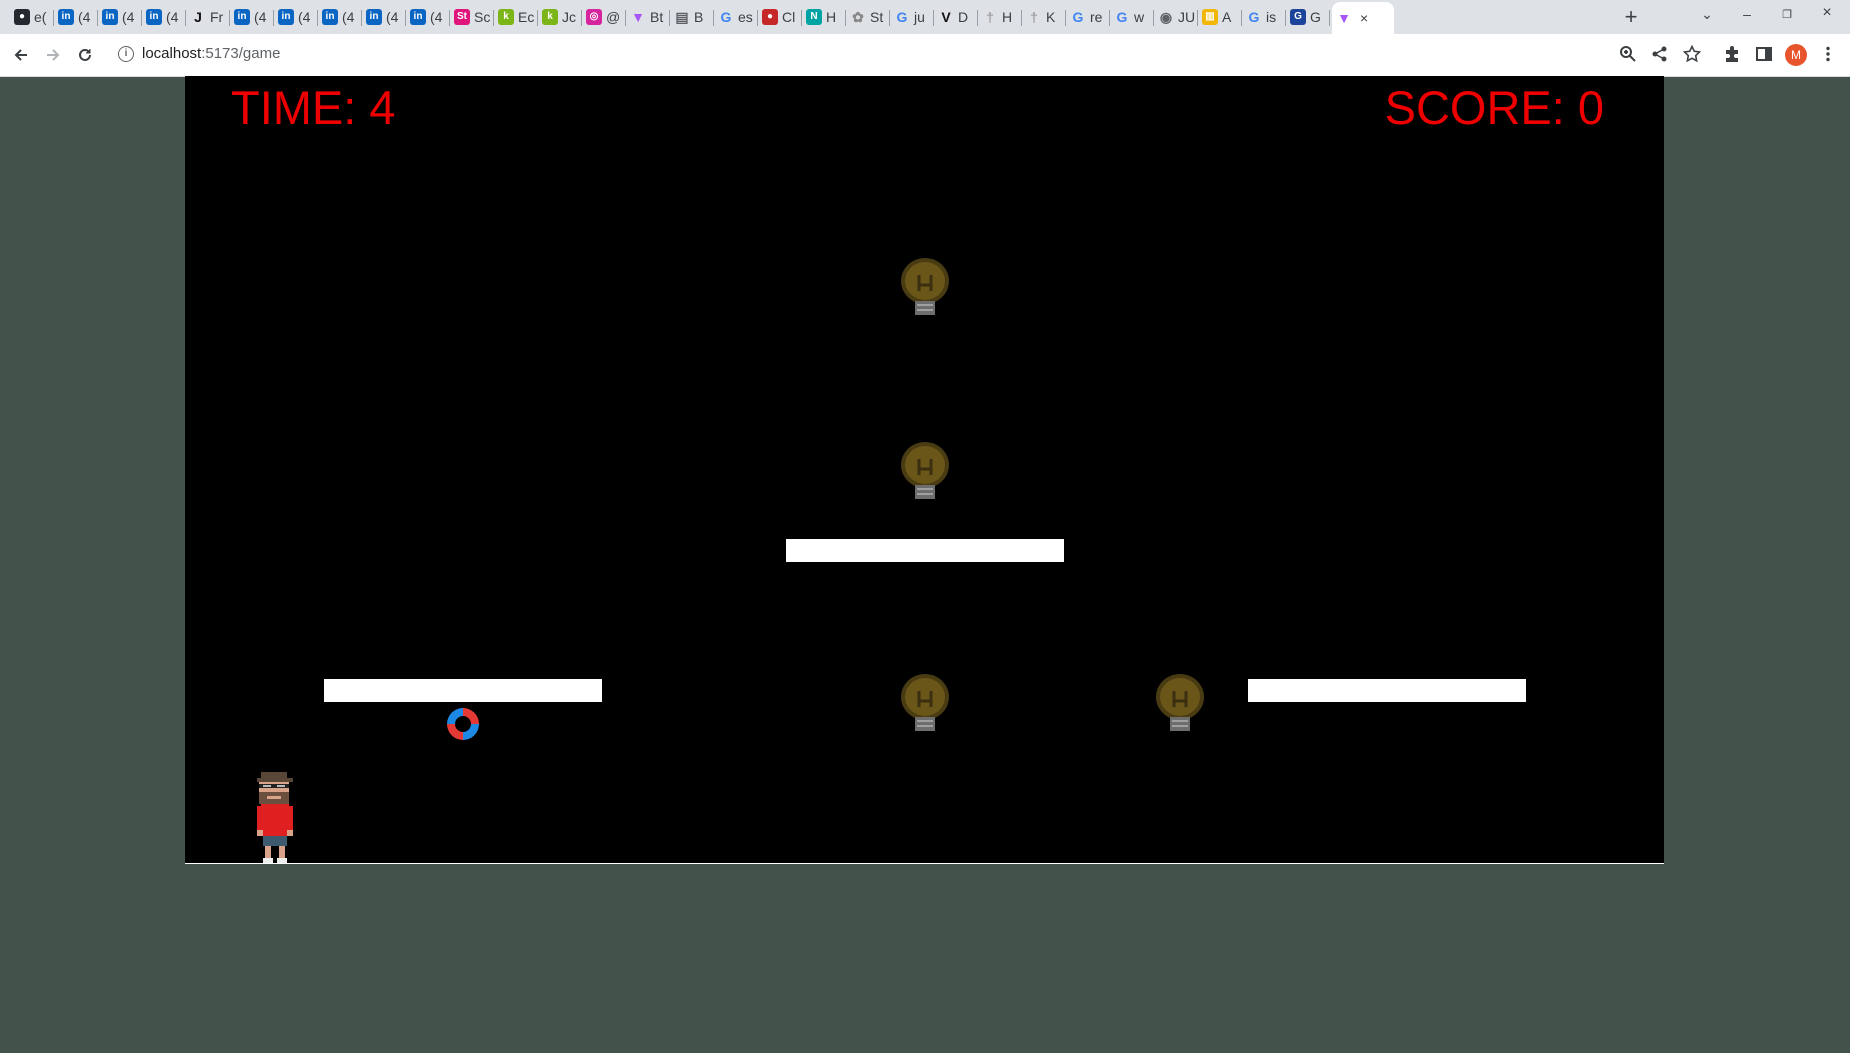 This screenshot has width=1850, height=1053. Describe the element at coordinates (912, 17) in the screenshot. I see `browser-tab: Gju` at that location.